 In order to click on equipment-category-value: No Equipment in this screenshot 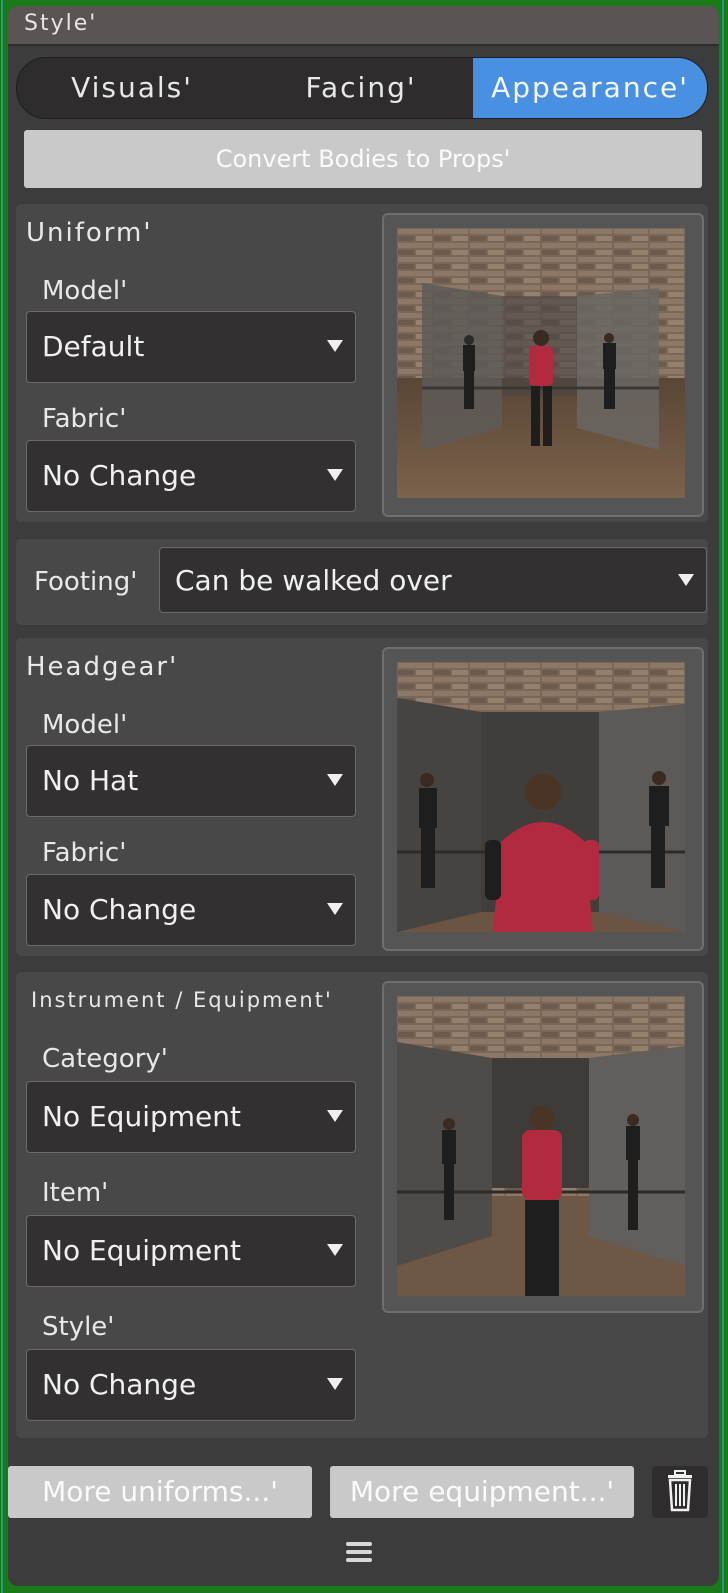, I will do `click(141, 1116)`.